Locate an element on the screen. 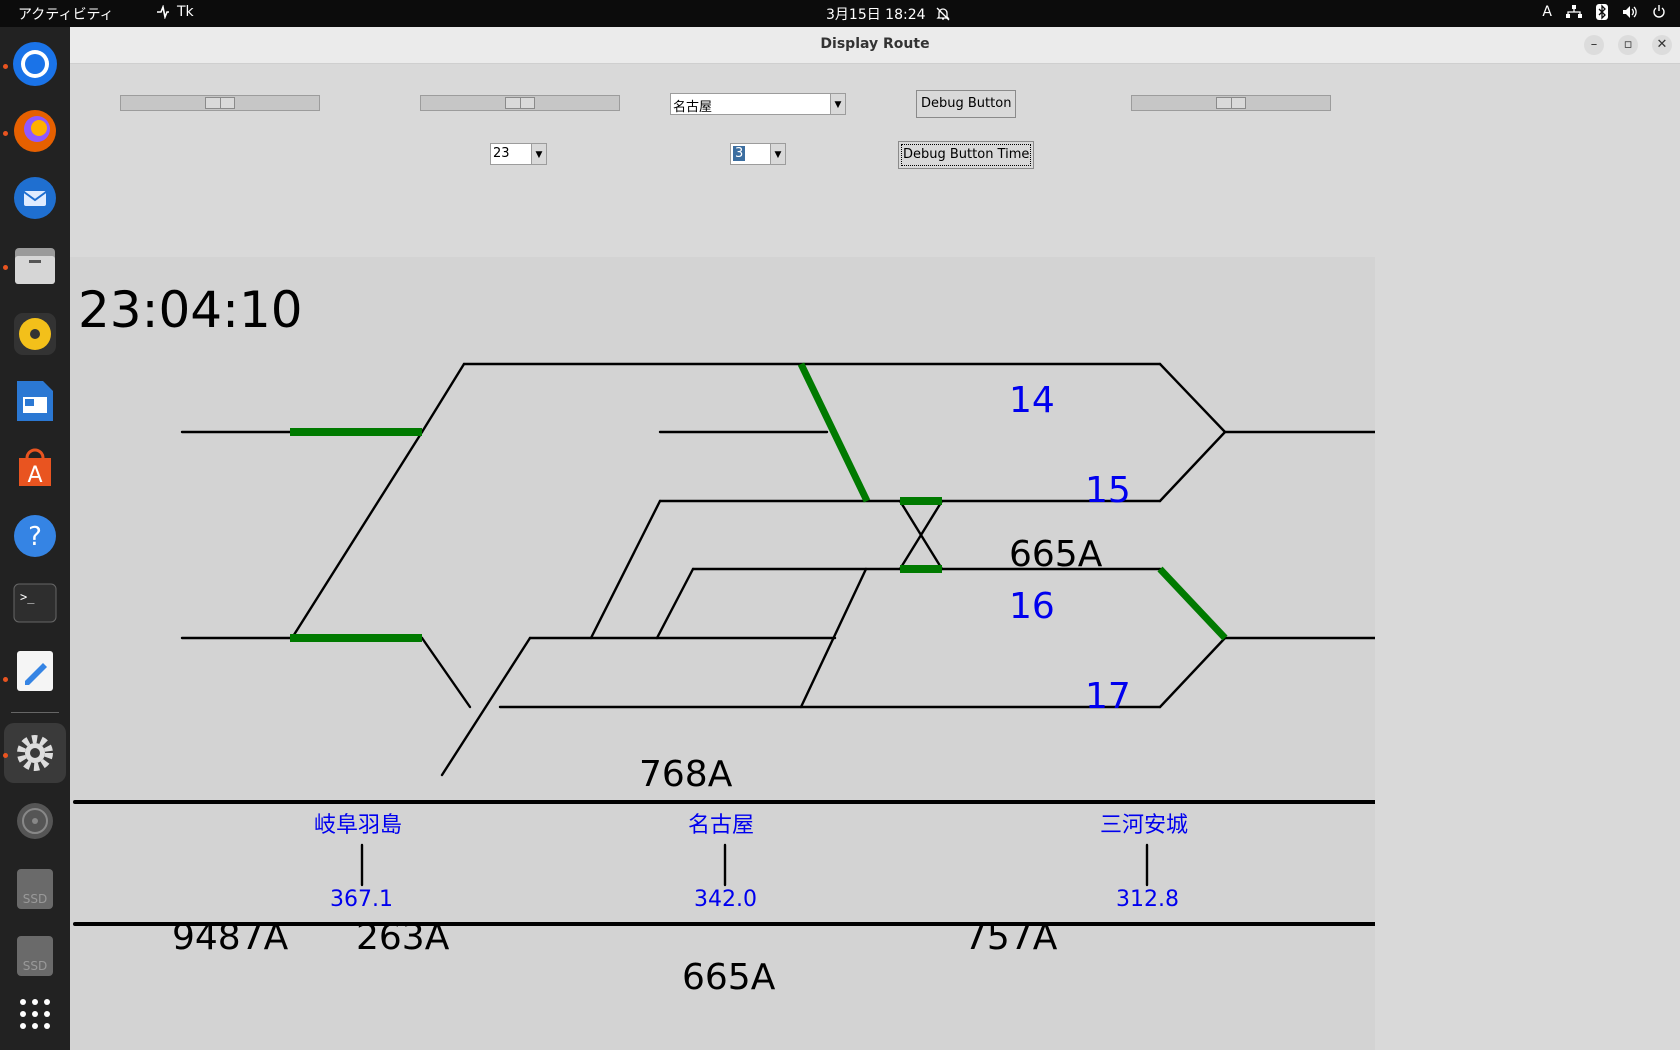  station-km-label: 367.1 is located at coordinates (361, 899).